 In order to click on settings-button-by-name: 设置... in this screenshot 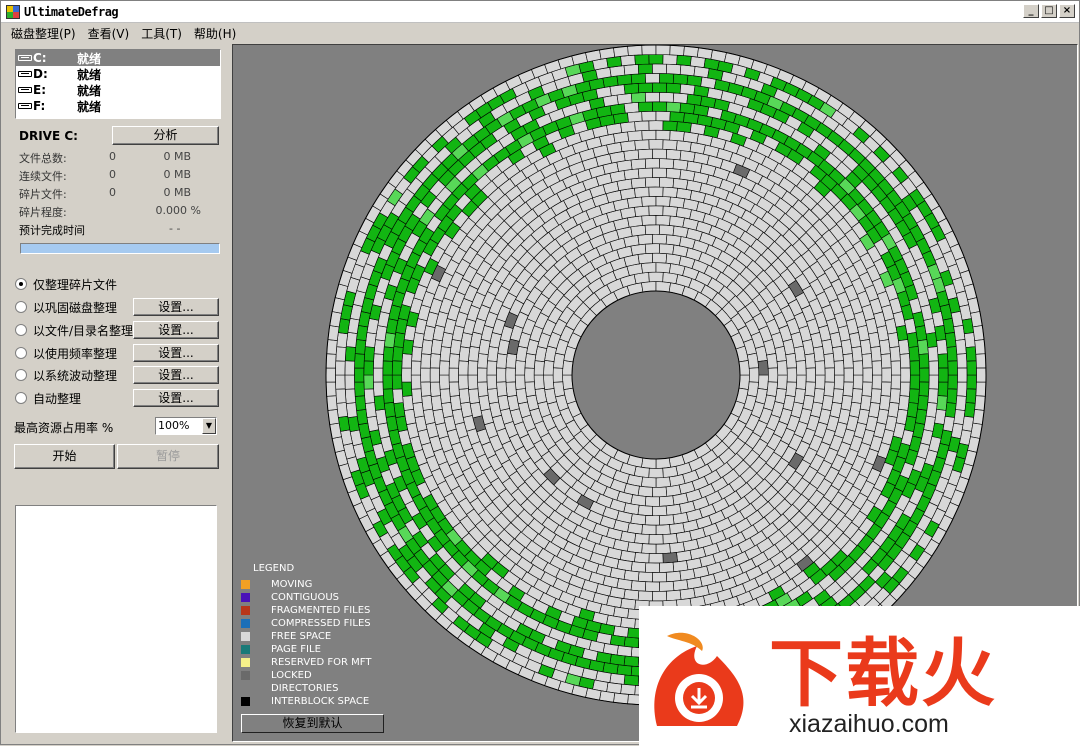, I will do `click(176, 330)`.